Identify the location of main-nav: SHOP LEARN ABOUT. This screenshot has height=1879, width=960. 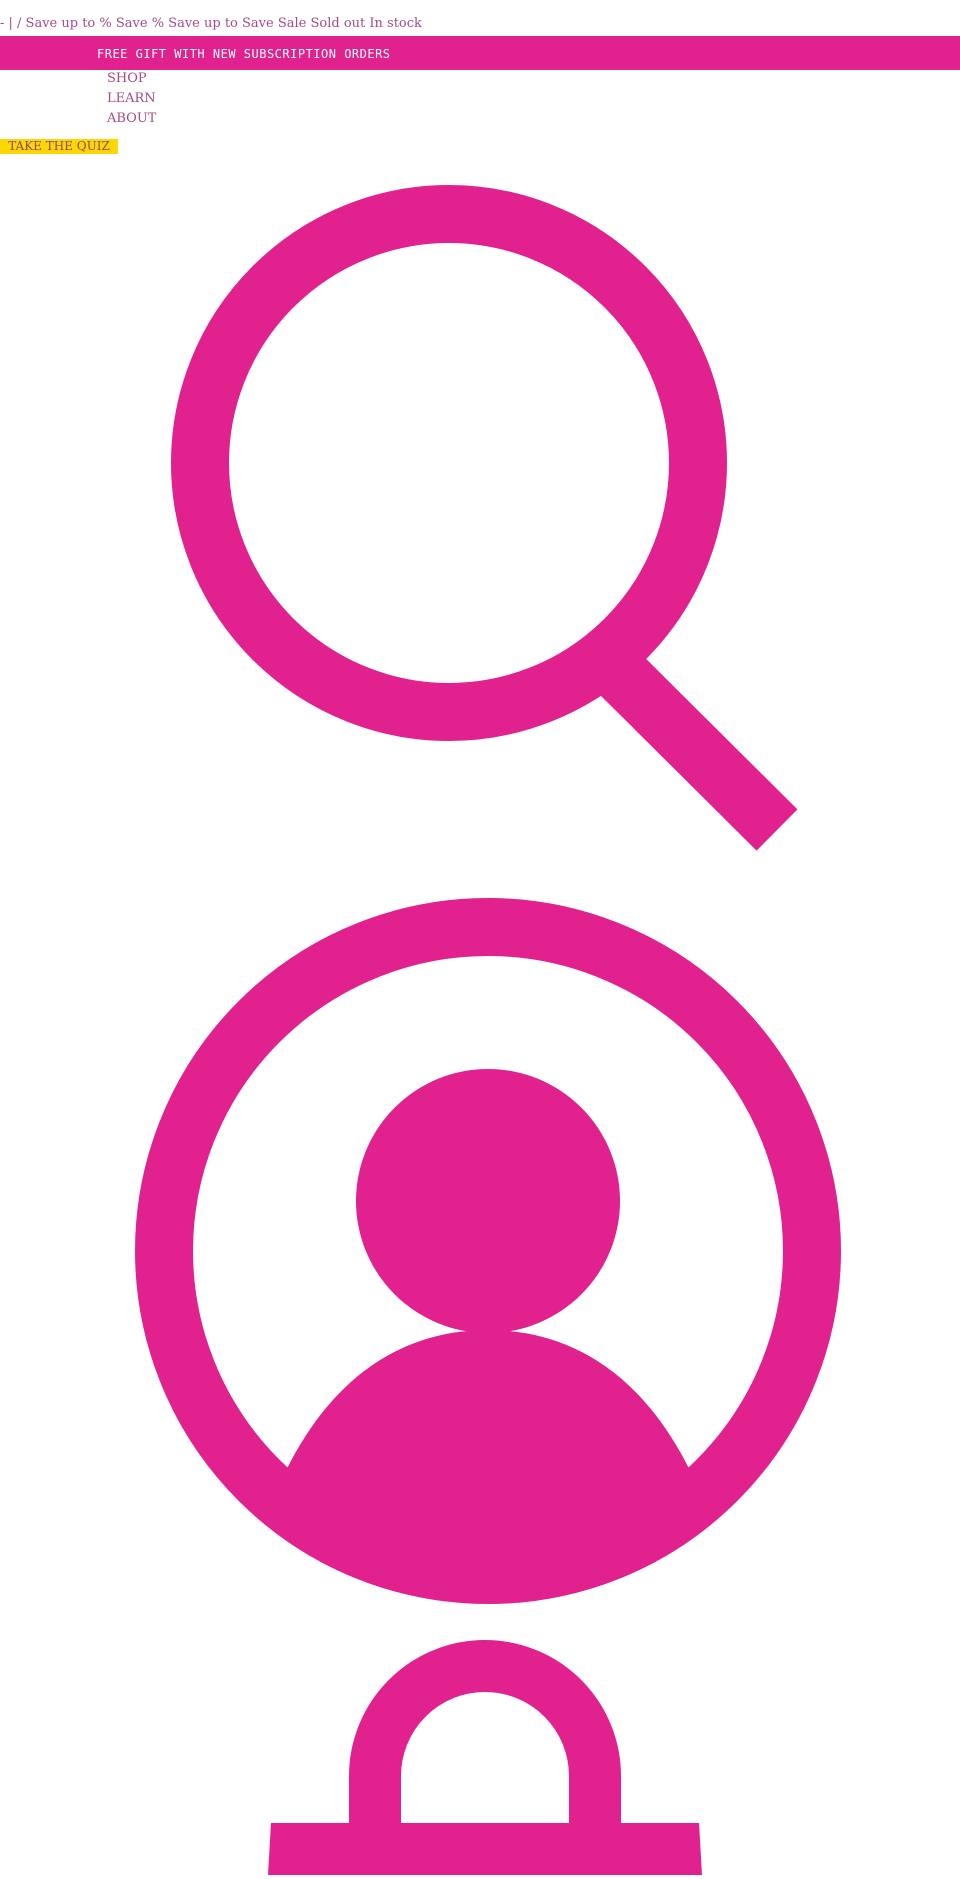
(131, 99).